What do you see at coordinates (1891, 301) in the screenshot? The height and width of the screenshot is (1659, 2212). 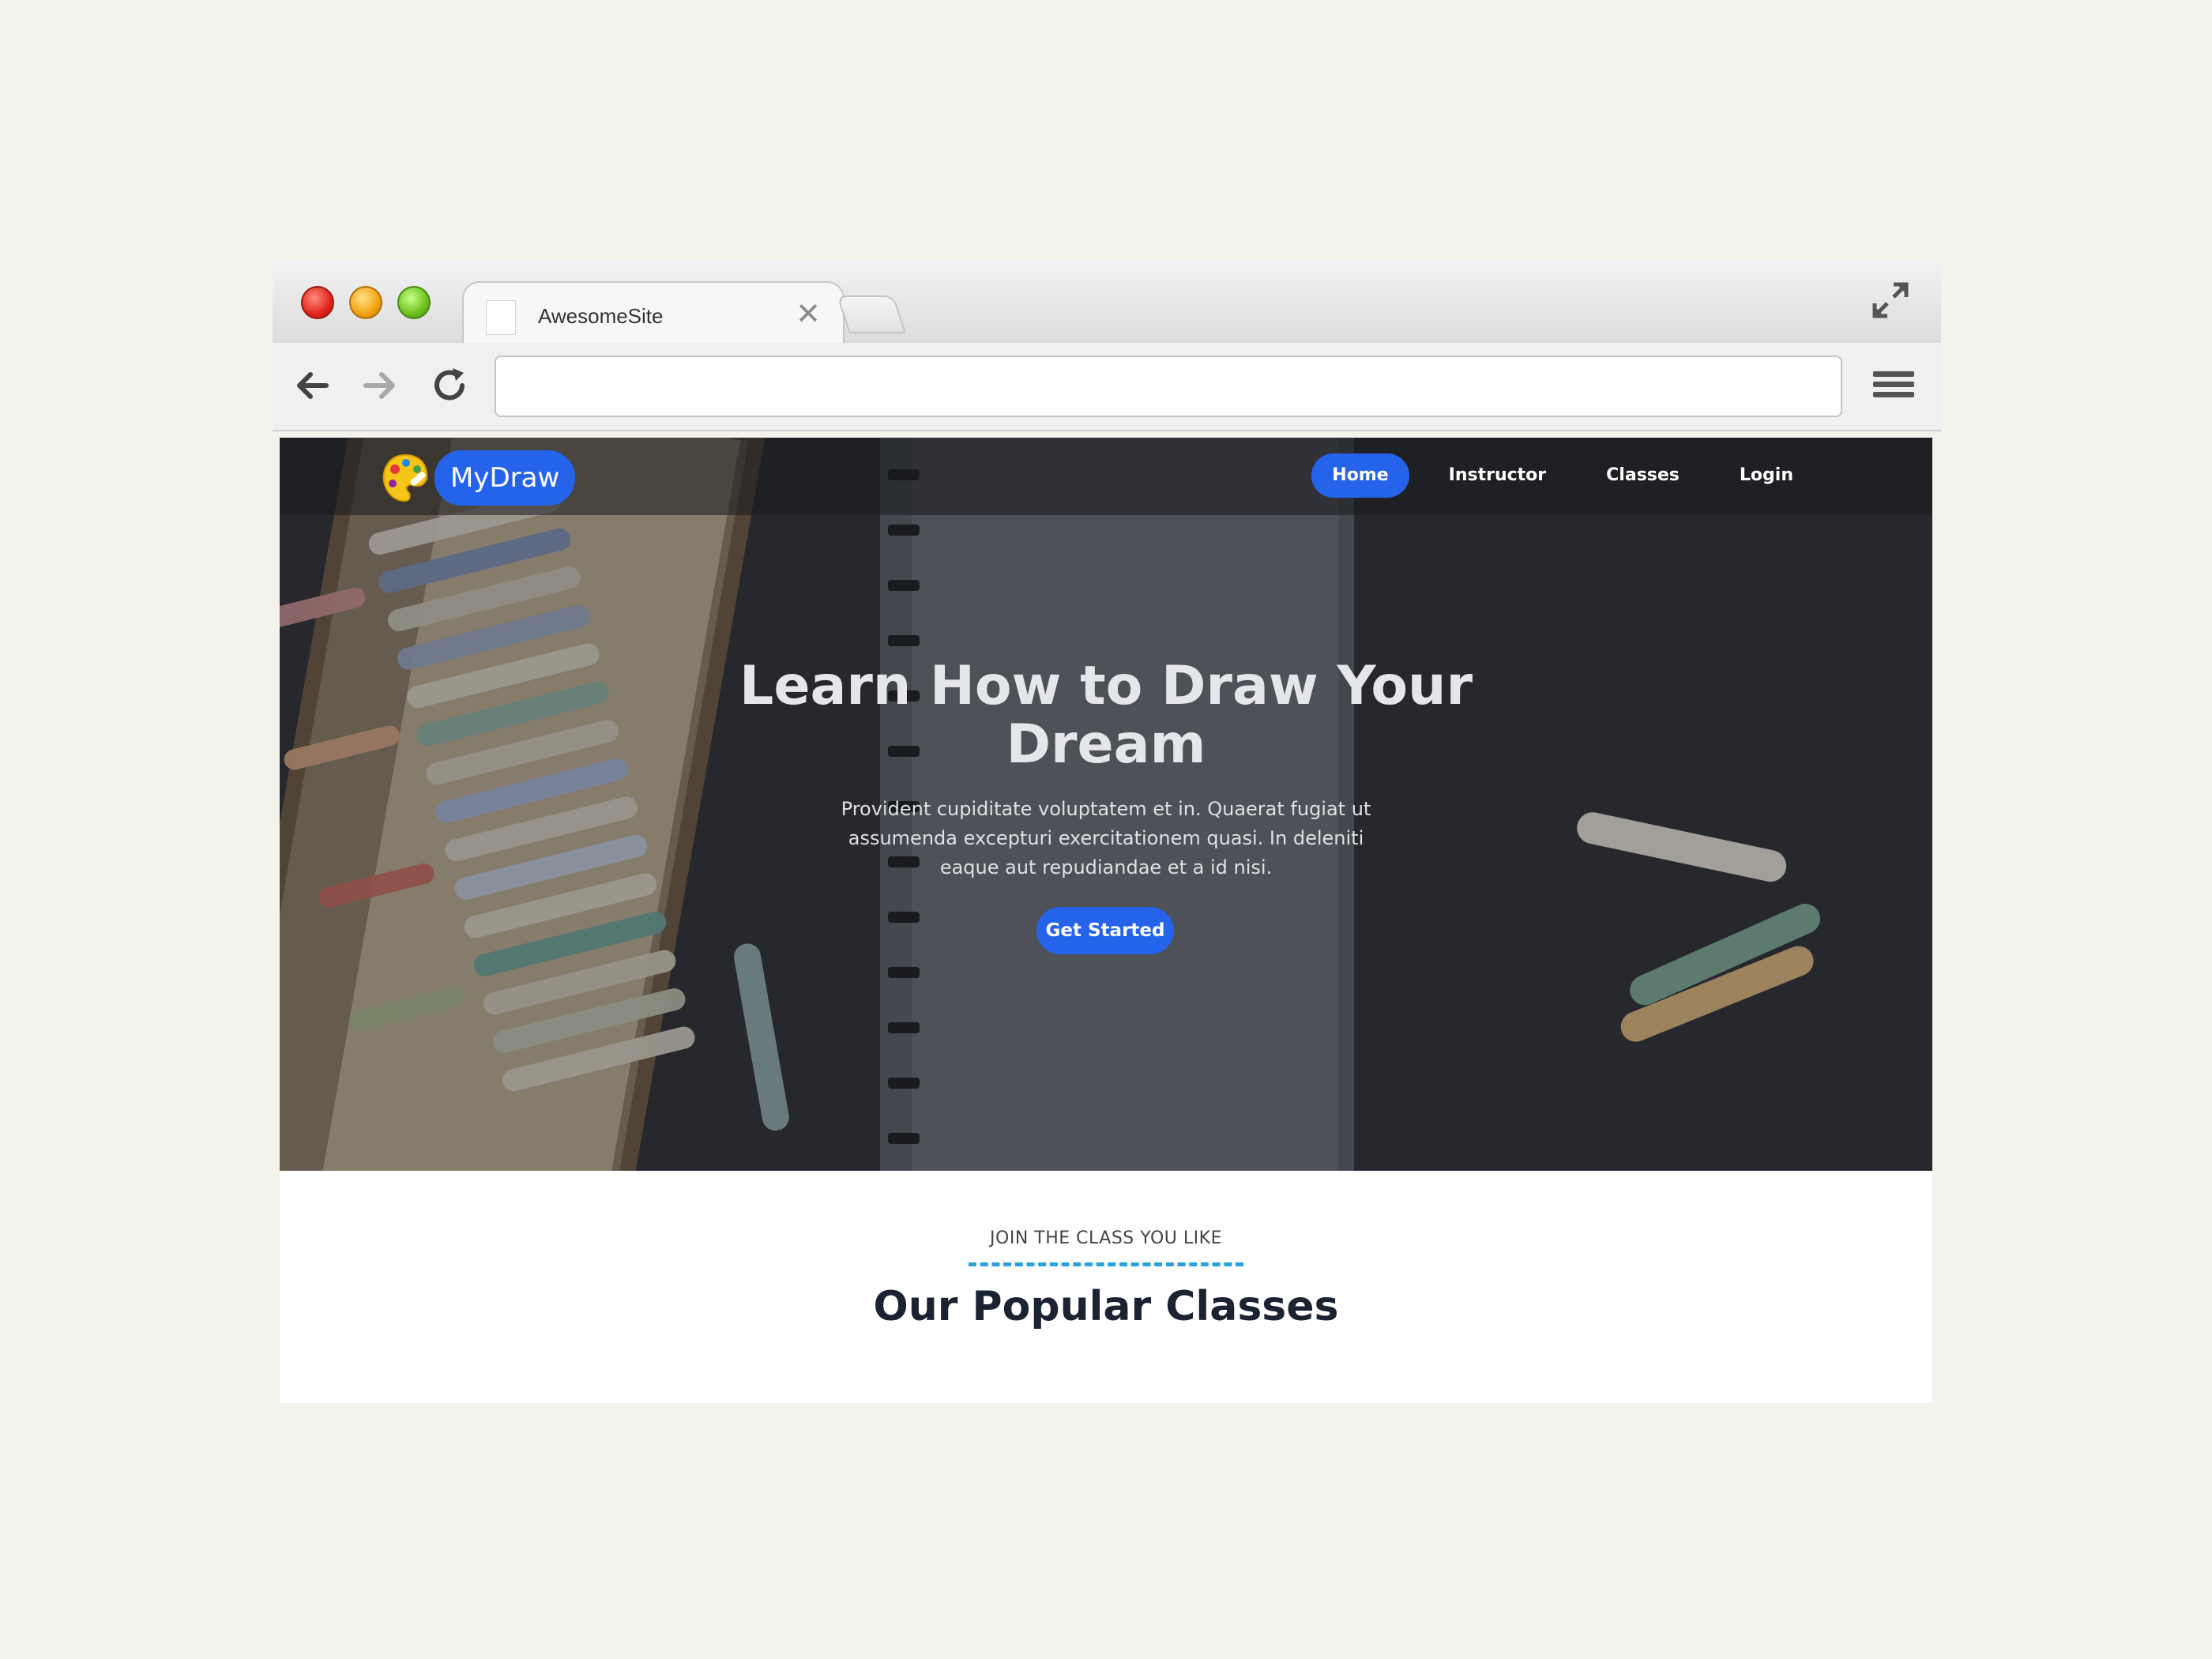 I see `expand-icon` at bounding box center [1891, 301].